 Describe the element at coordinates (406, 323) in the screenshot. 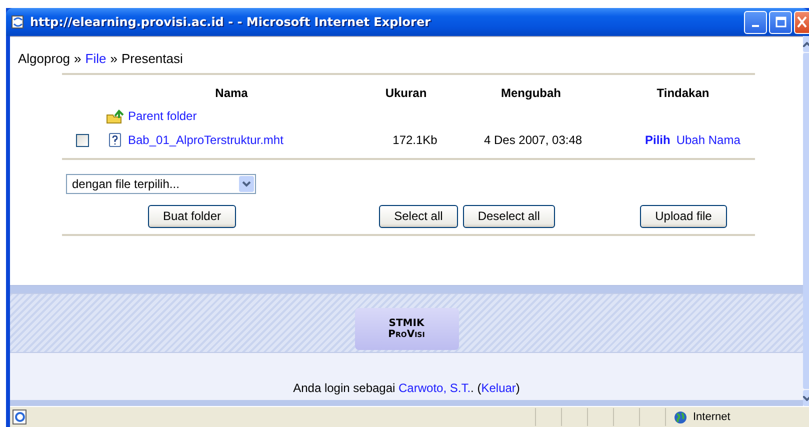

I see `logo-text: STMIK` at that location.